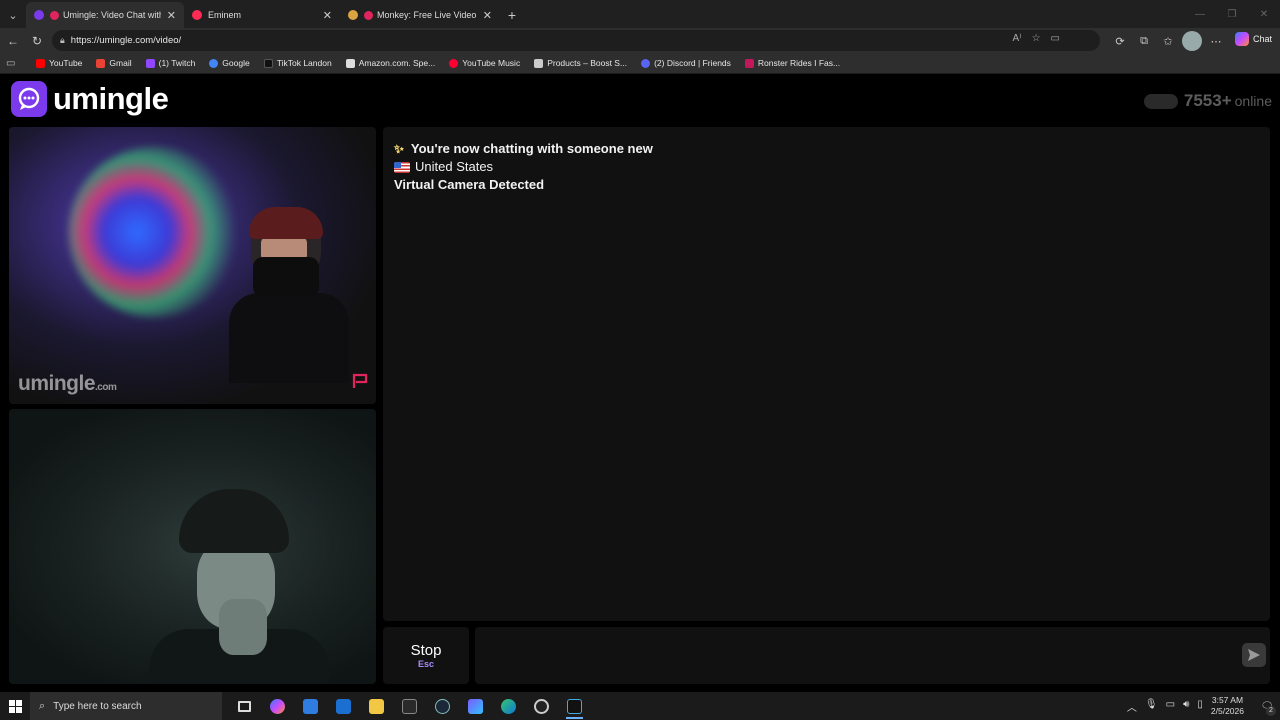 This screenshot has height=720, width=1280. I want to click on copilot-app, so click(277, 706).